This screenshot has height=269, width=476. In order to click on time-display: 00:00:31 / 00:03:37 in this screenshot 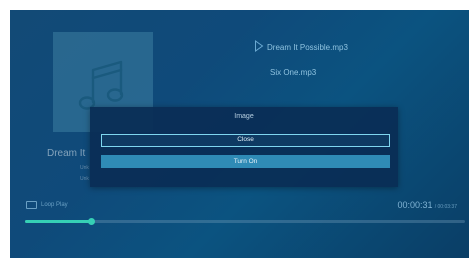, I will do `click(427, 205)`.